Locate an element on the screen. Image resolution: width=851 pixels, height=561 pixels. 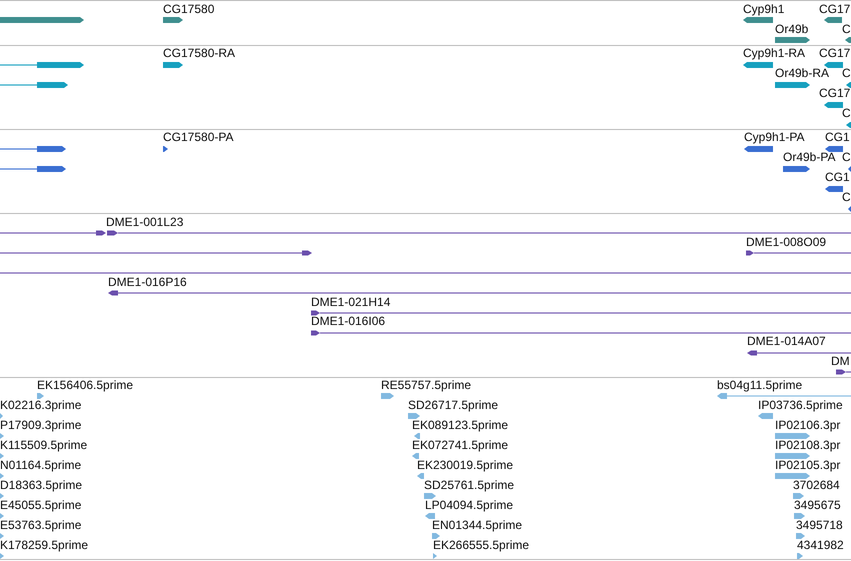
feature-label: RE55757.5prime is located at coordinates (426, 385).